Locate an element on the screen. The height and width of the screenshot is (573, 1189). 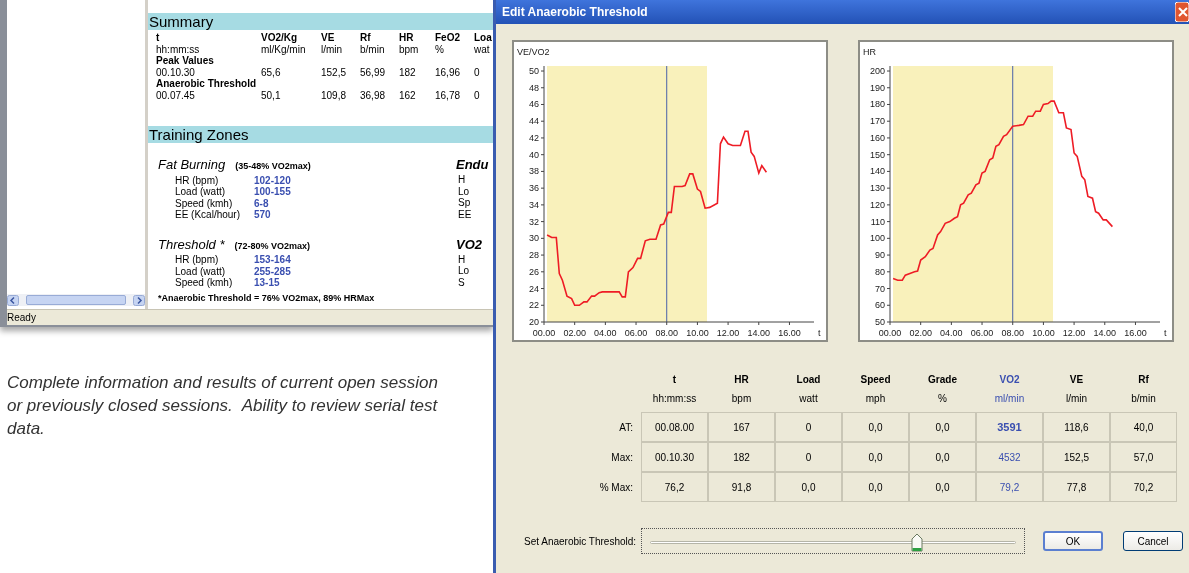
zone-value: 13-15 is located at coordinates (267, 283).